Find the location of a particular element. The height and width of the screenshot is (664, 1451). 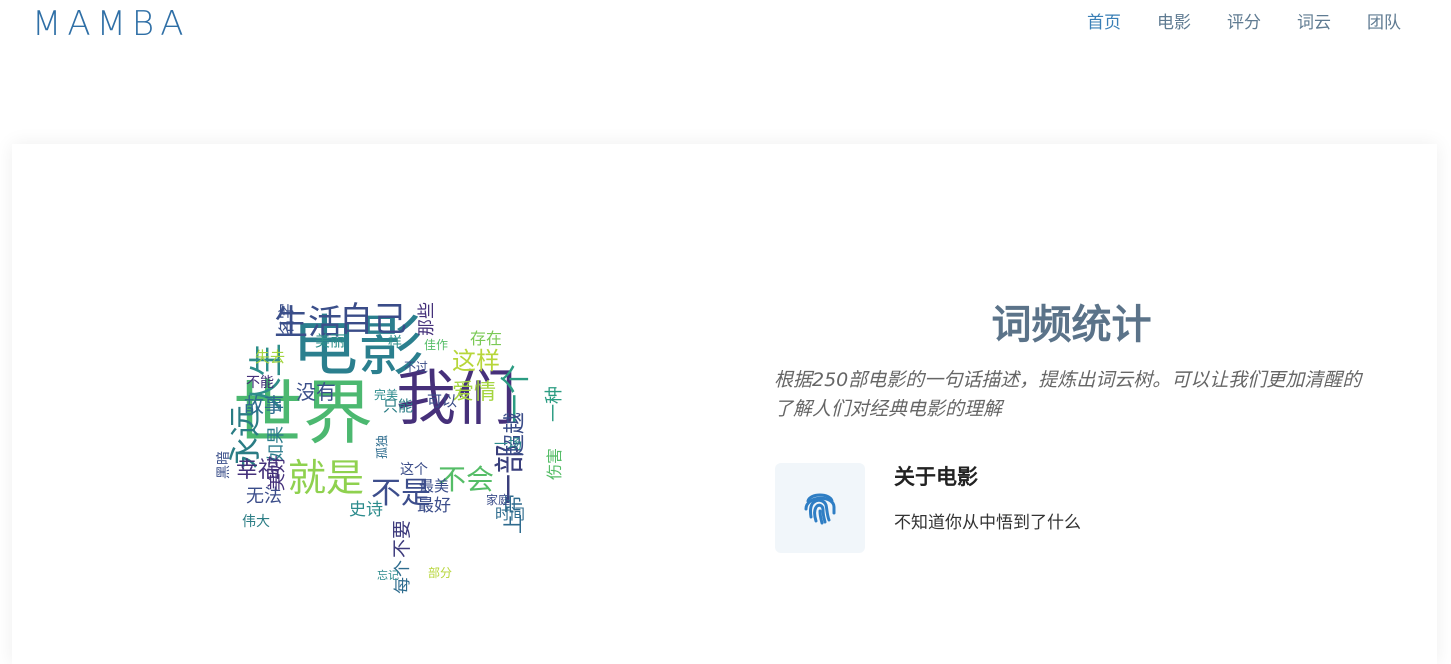

wordcloud-word: 佳作 is located at coordinates (436, 345).